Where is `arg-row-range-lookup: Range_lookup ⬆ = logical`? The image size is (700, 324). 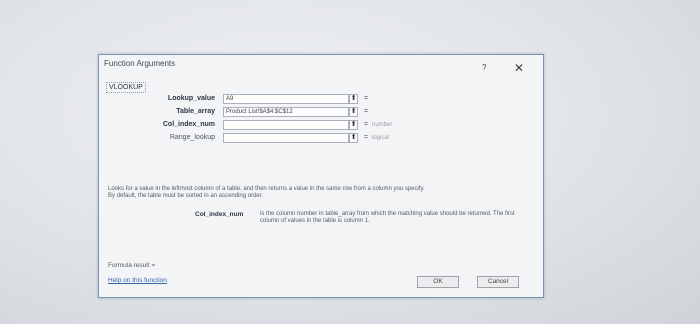 arg-row-range-lookup: Range_lookup ⬆ = logical is located at coordinates (321, 138).